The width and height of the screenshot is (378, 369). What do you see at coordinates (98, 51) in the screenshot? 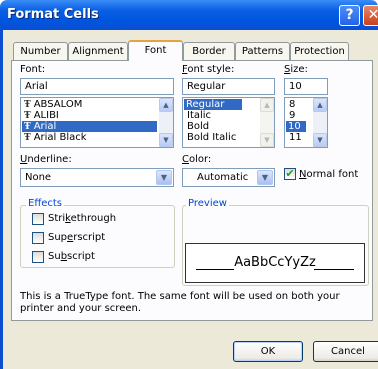
I see `tab-alignment: Alignment` at bounding box center [98, 51].